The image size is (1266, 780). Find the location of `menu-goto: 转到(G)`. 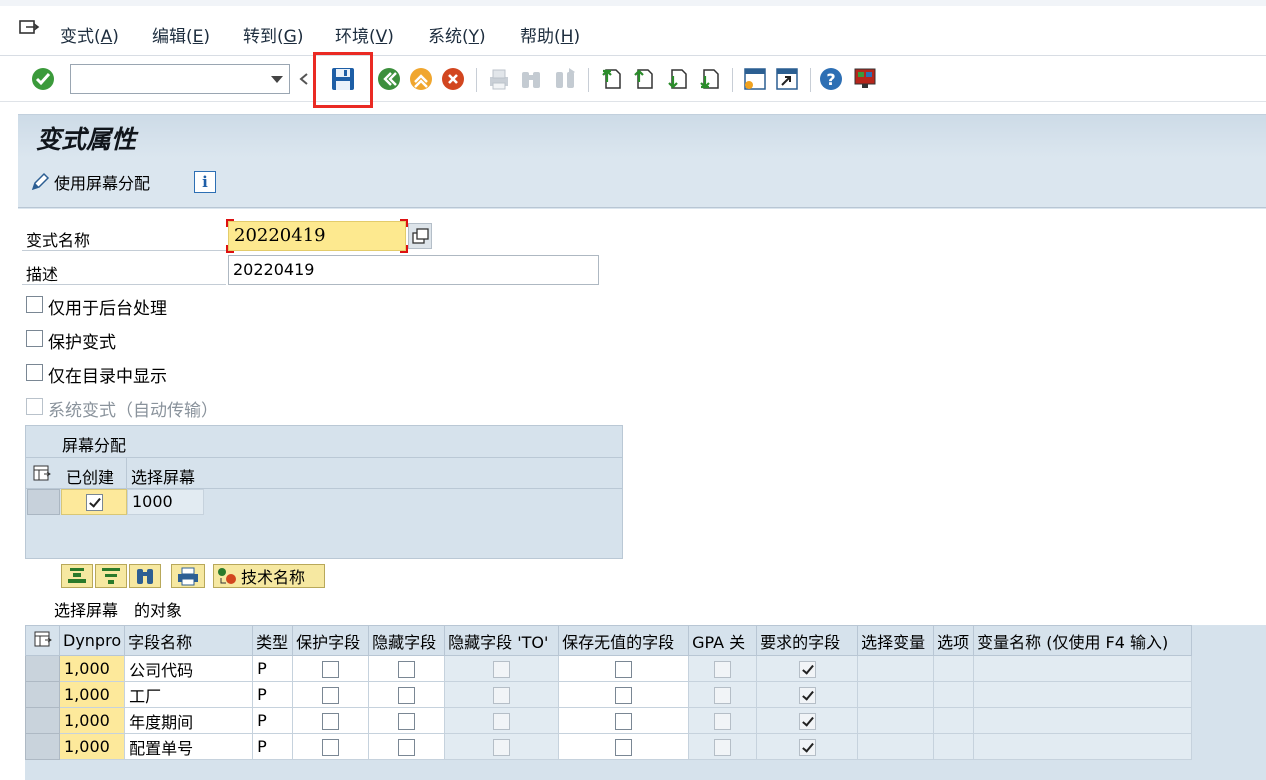

menu-goto: 转到(G) is located at coordinates (273, 34).